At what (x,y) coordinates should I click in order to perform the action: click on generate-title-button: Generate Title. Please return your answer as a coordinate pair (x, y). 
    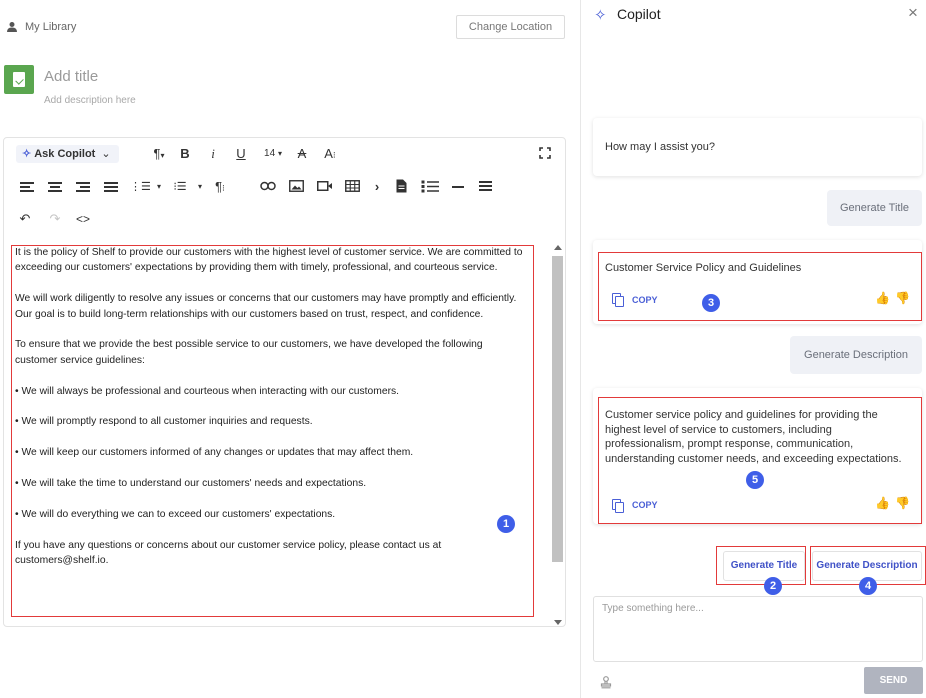
    Looking at the image, I should click on (764, 566).